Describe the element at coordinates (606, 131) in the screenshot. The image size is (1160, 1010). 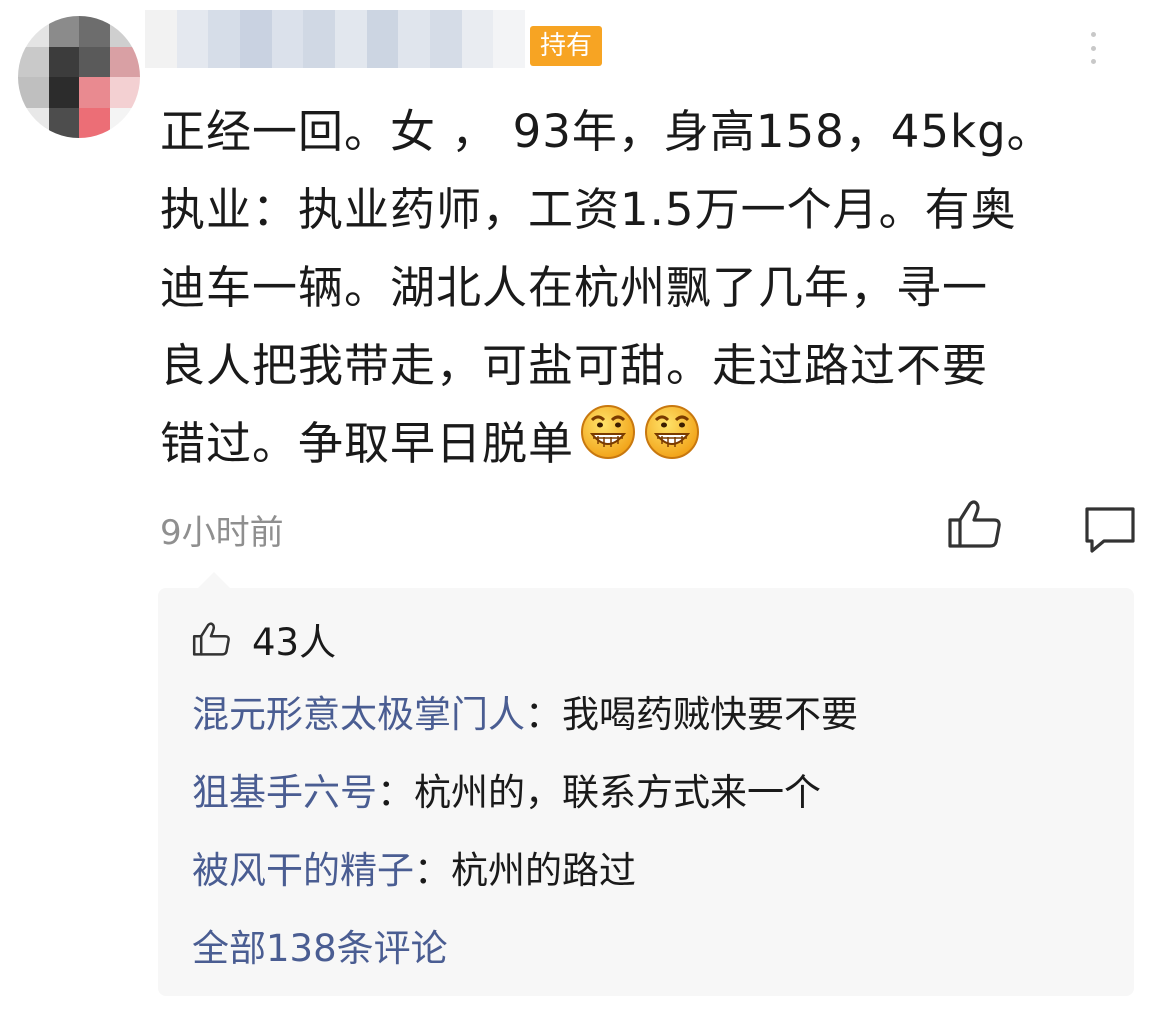
I see `post-text-line: 正经一回。女 ， 93年，身高158，45kg。` at that location.